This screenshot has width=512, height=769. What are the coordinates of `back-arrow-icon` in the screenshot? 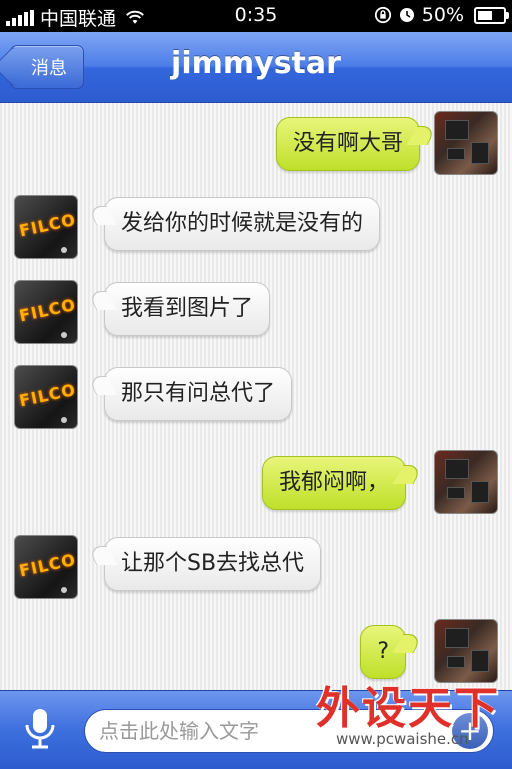 It's located at (17, 66).